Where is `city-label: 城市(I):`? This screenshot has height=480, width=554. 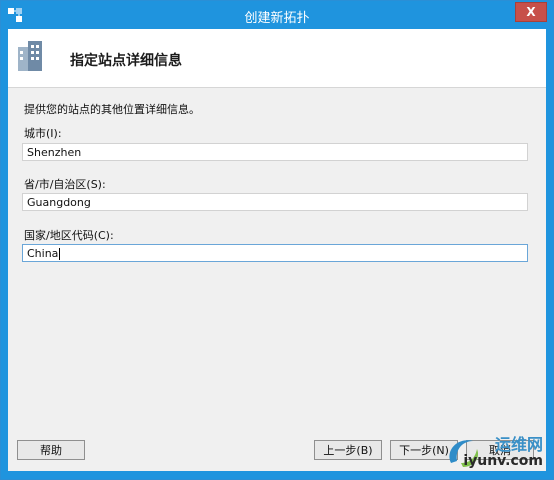 city-label: 城市(I): is located at coordinates (43, 133).